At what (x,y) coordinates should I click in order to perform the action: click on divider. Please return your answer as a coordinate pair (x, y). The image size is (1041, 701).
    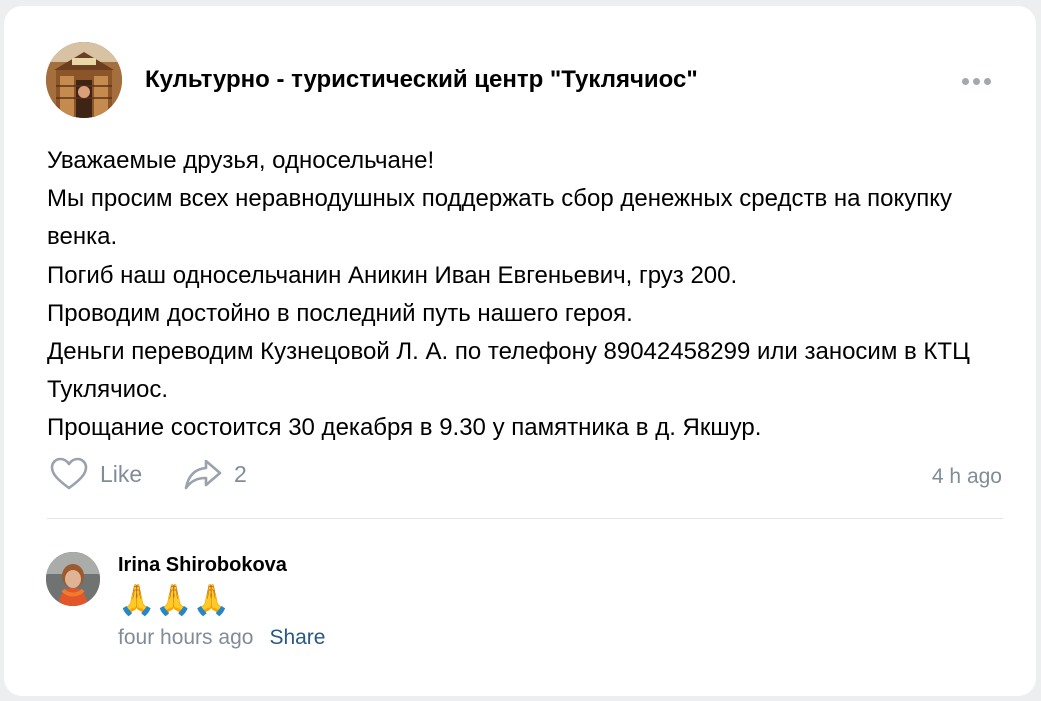
    Looking at the image, I should click on (525, 518).